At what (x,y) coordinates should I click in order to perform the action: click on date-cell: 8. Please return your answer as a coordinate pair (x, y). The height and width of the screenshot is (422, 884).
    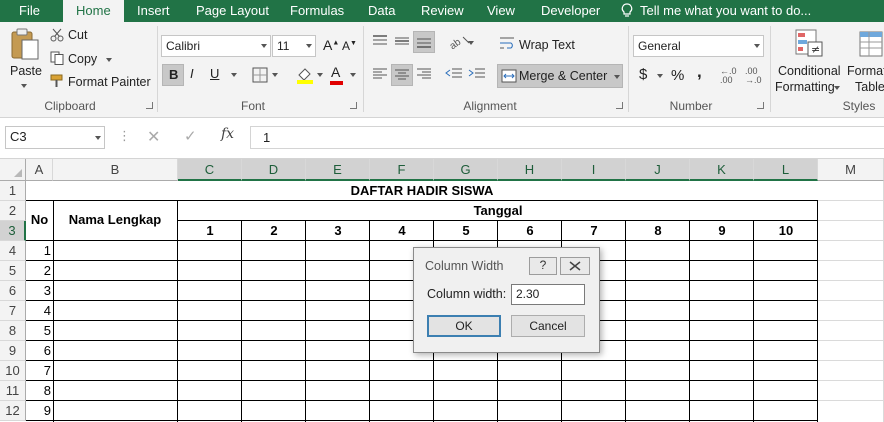
    Looking at the image, I should click on (658, 230).